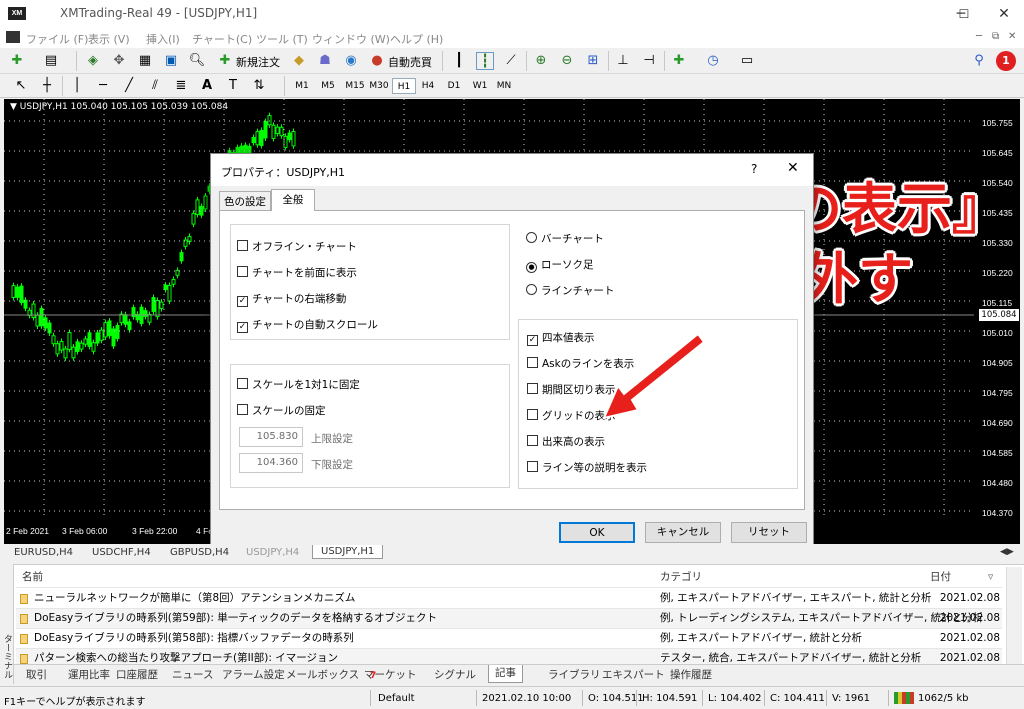  What do you see at coordinates (137, 674) in the screenshot?
I see `terminal-tab: 口座履歴` at bounding box center [137, 674].